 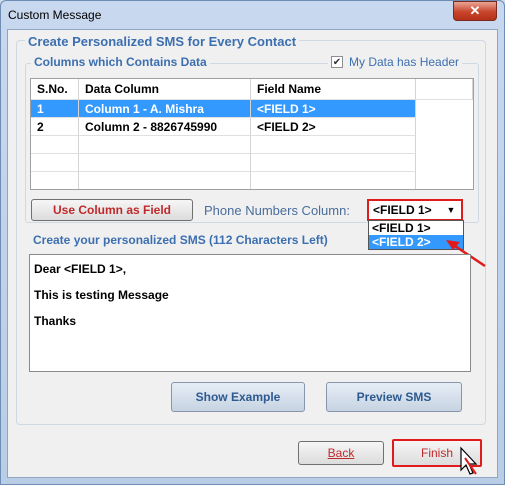 I want to click on sms-line: This is testing Message, so click(x=101, y=295).